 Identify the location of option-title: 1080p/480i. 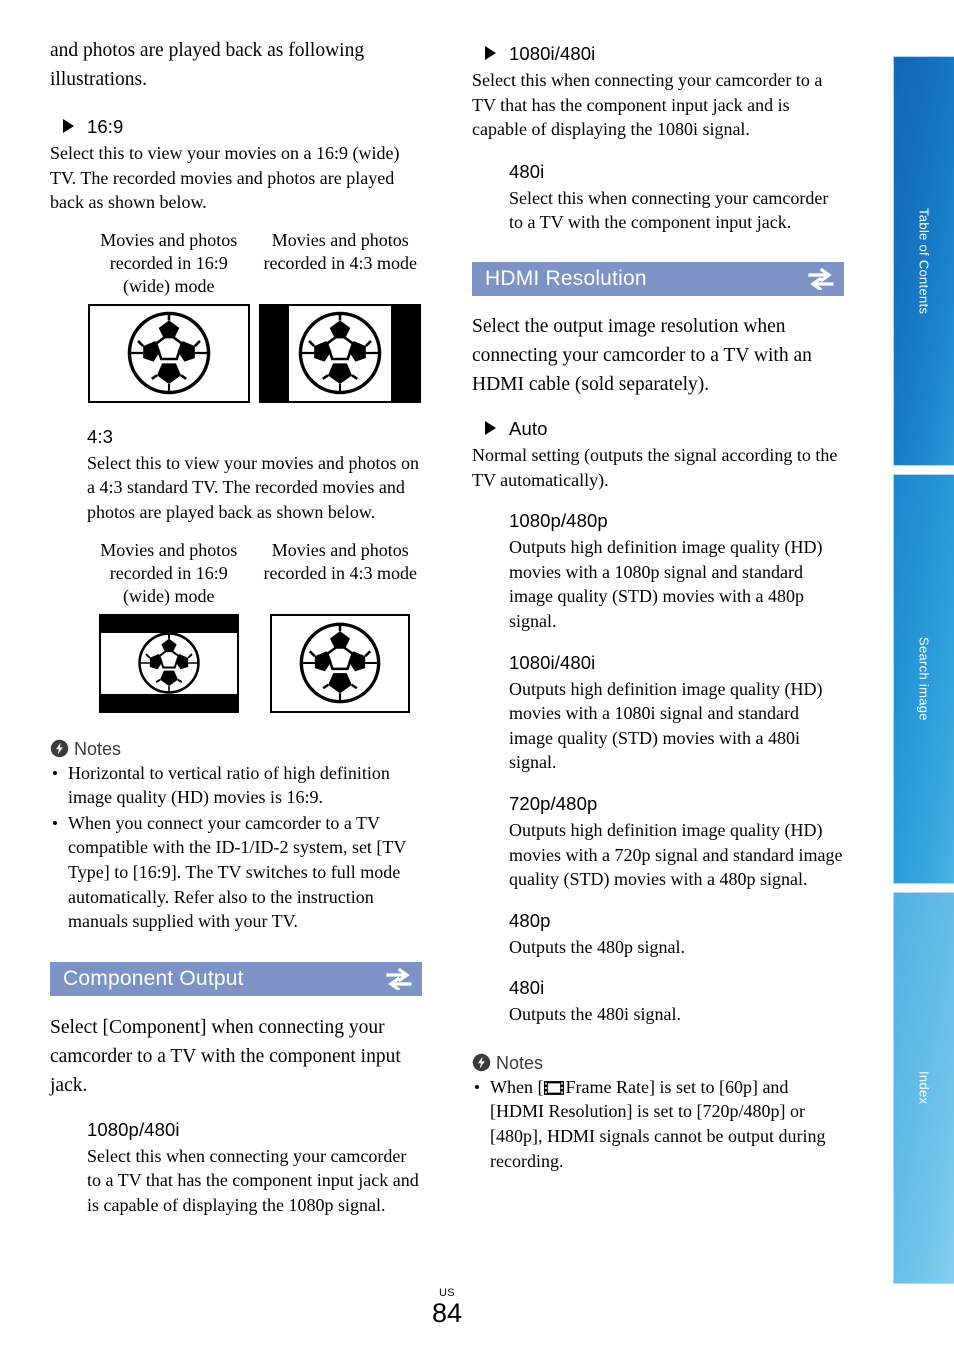
(133, 1129).